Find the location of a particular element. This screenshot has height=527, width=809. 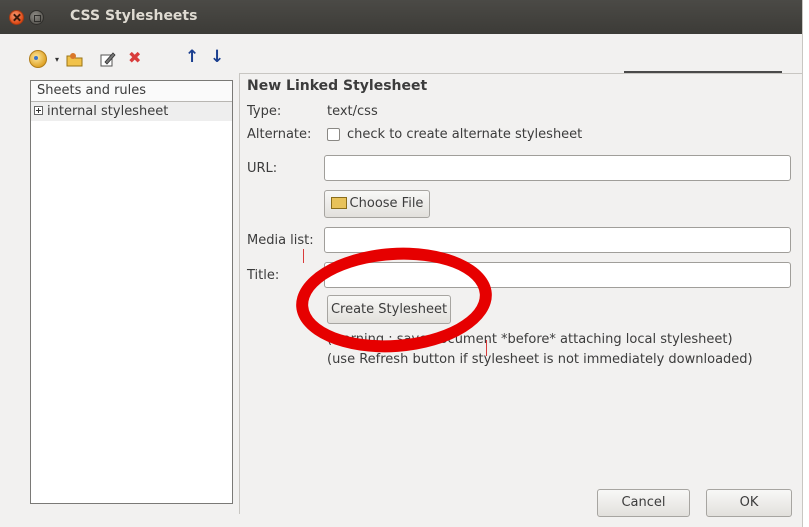

minimize-window-button is located at coordinates (36, 17).